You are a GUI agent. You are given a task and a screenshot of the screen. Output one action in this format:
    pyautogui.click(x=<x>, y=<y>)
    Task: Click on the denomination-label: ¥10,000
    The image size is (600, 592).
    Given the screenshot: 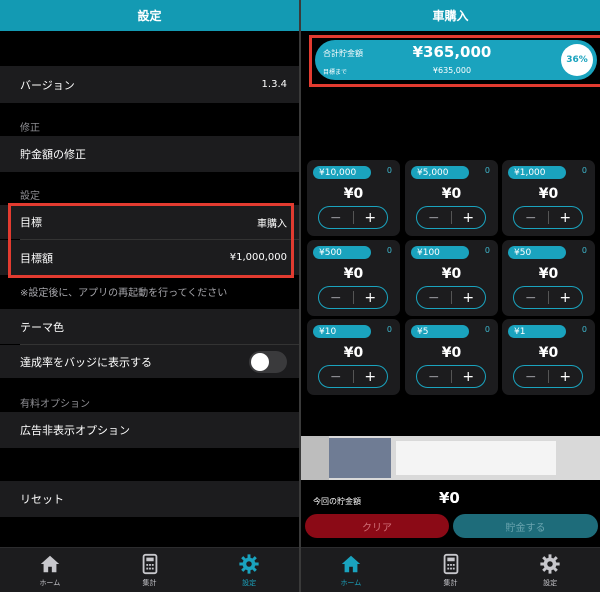 What is the action you would take?
    pyautogui.click(x=342, y=172)
    